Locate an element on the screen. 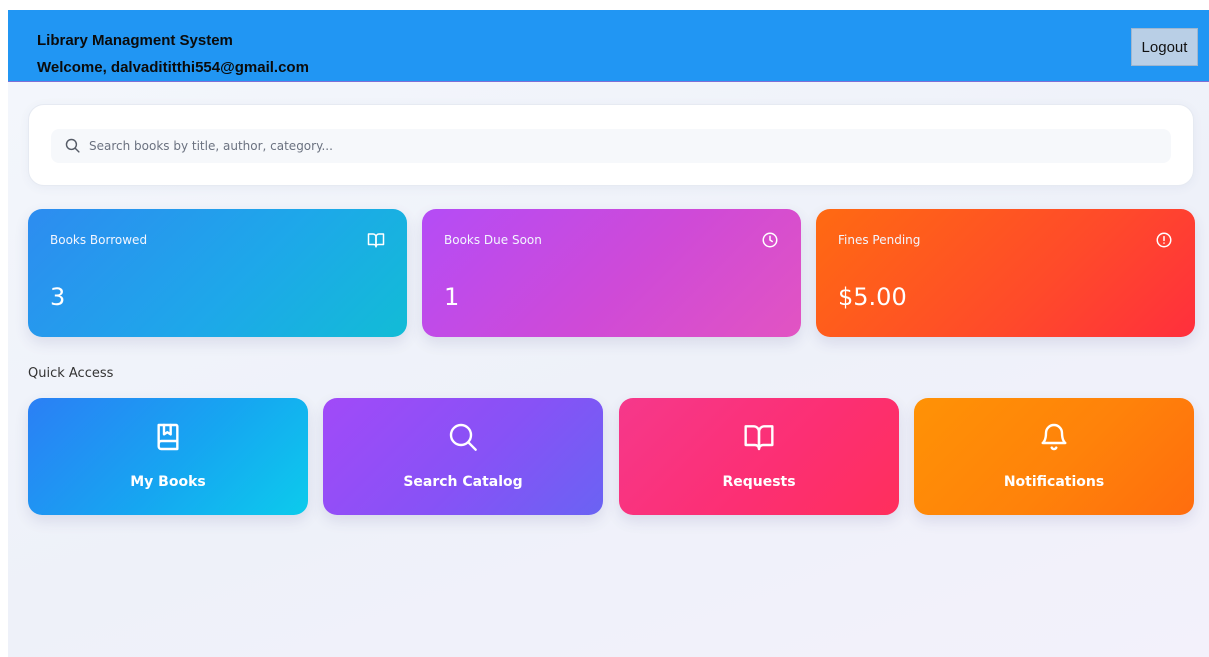 This screenshot has height=657, width=1209. search-input is located at coordinates (624, 146).